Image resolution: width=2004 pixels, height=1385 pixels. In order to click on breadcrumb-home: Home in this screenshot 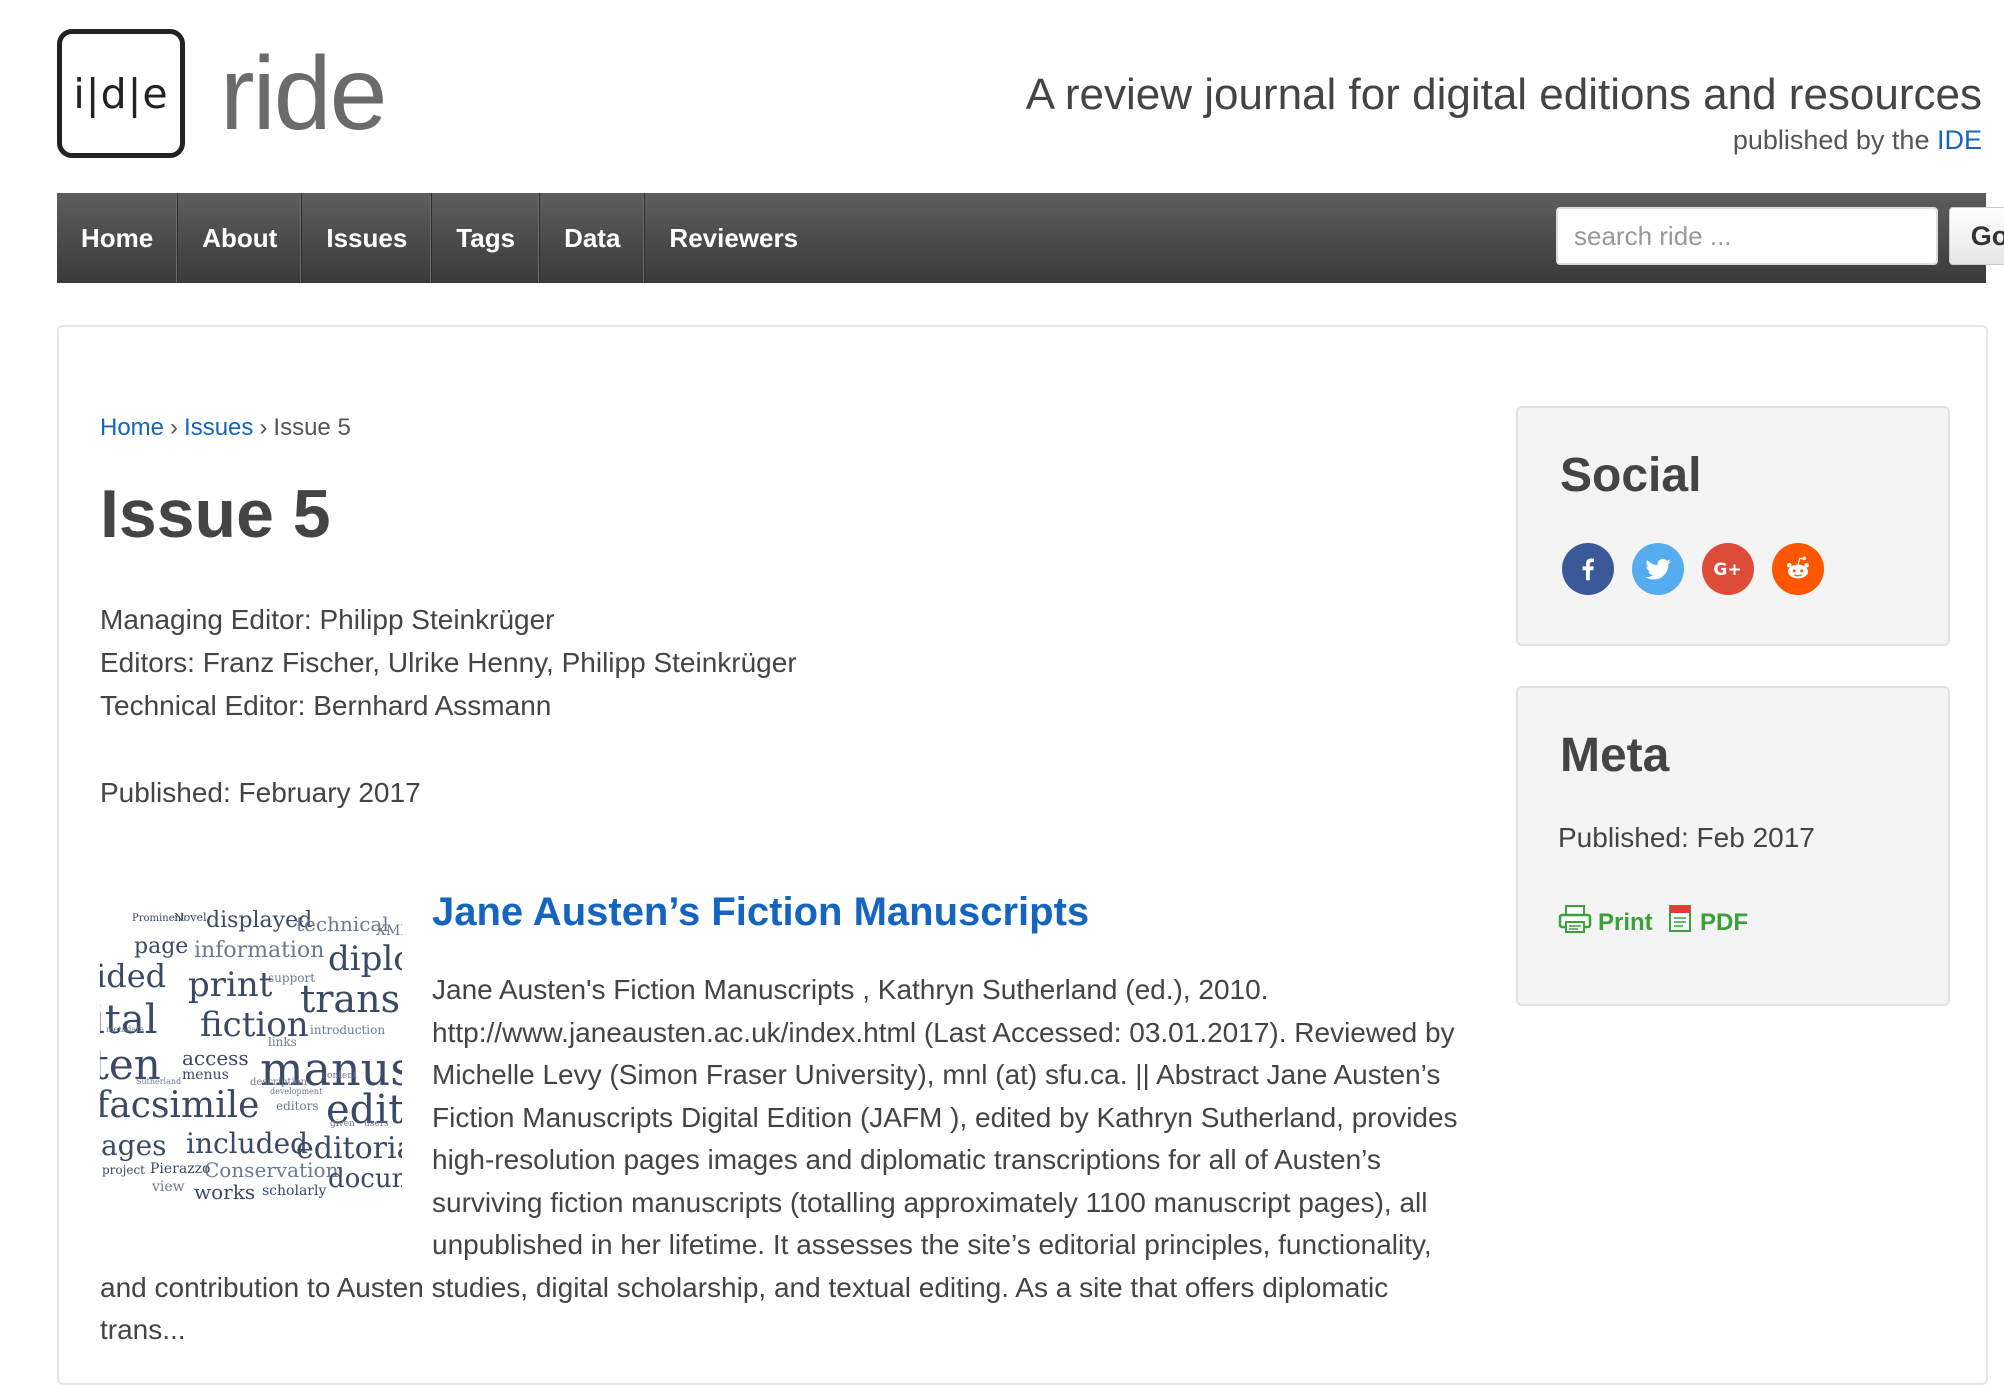, I will do `click(132, 427)`.